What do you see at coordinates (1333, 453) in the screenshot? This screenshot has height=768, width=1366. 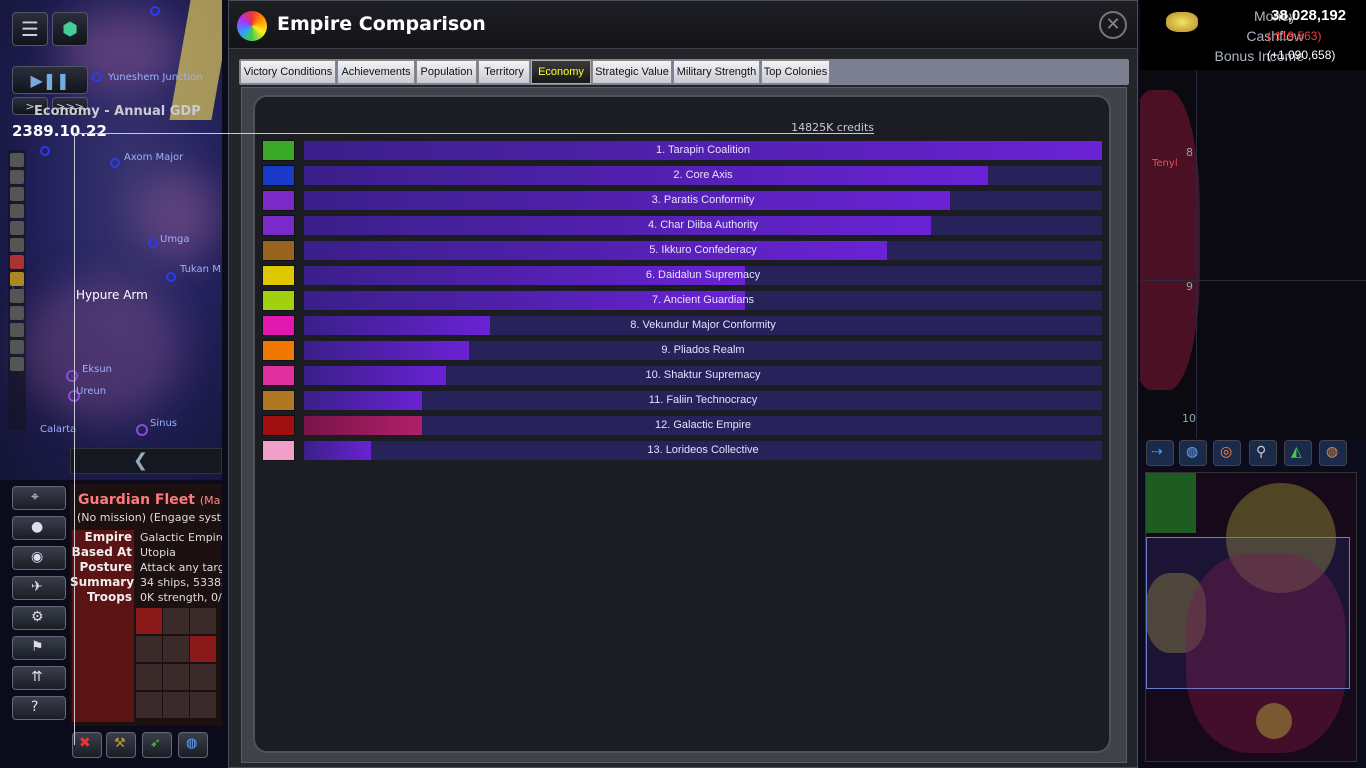 I see `galaxy-globe-icon: ◍` at bounding box center [1333, 453].